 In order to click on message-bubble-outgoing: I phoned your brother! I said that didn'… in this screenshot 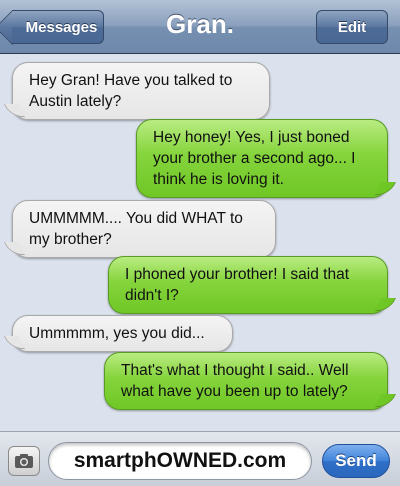, I will do `click(248, 285)`.